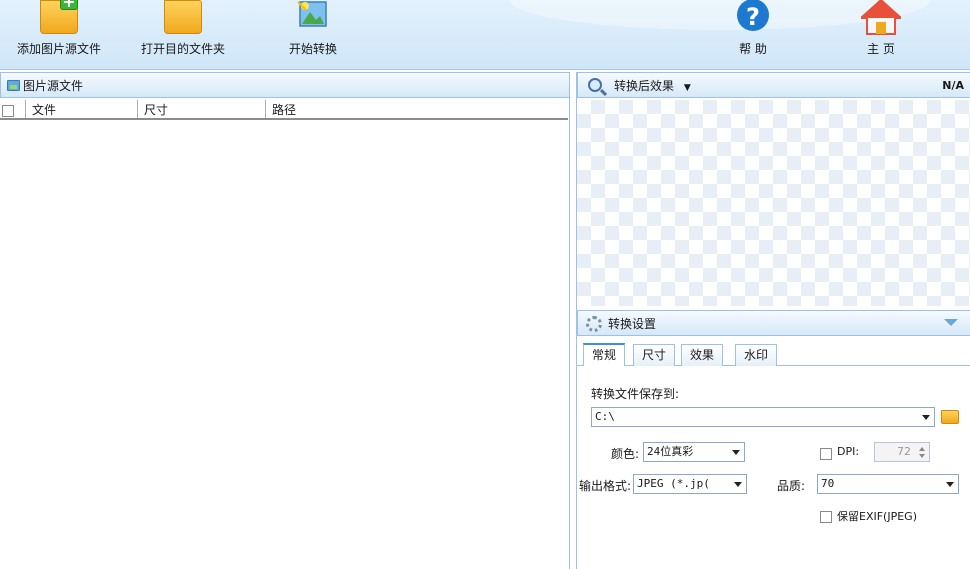  I want to click on start-convert-button: 开始转换, so click(313, 35).